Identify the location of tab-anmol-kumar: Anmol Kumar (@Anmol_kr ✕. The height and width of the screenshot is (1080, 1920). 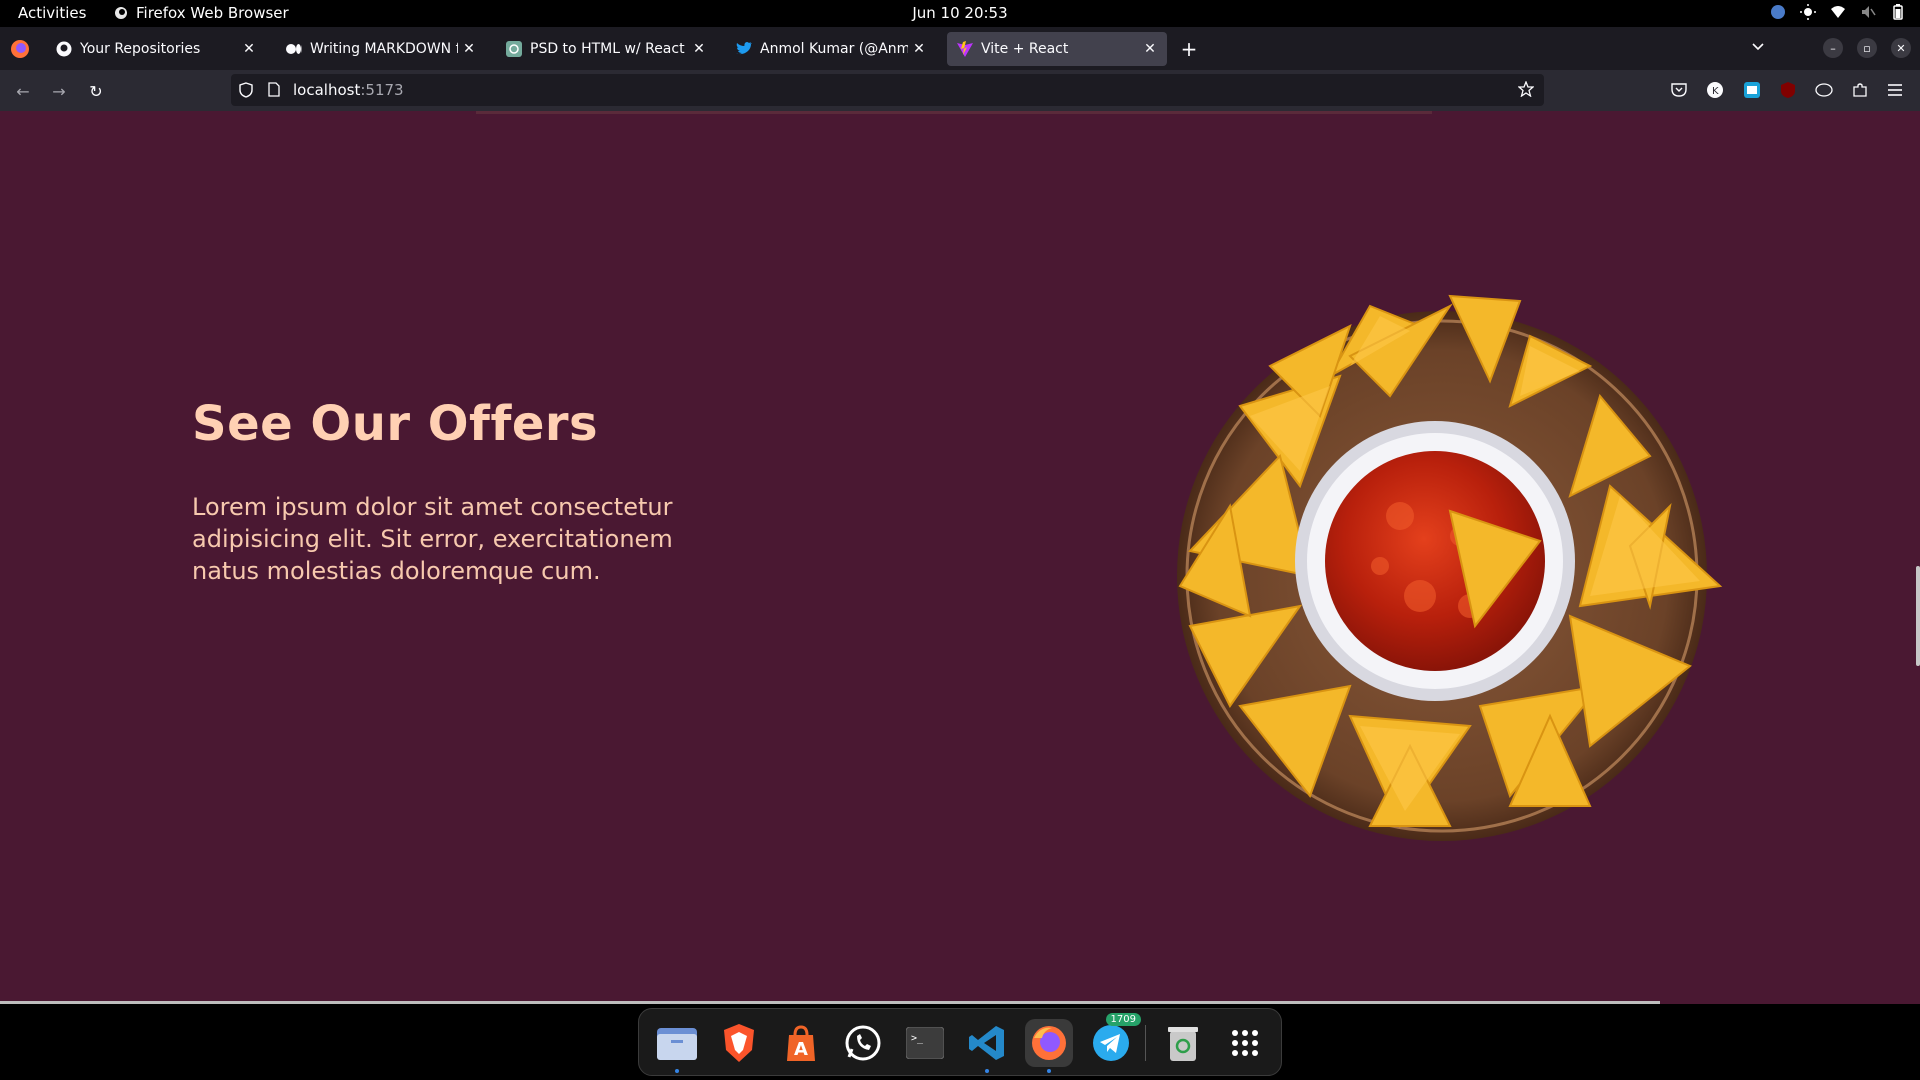
(831, 49).